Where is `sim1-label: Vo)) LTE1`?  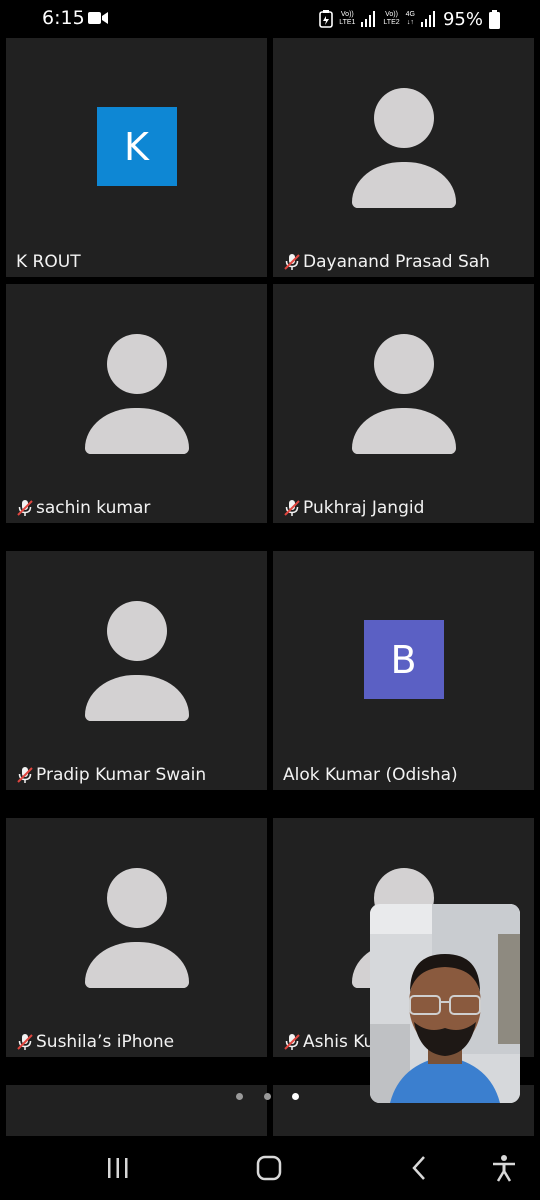
sim1-label: Vo)) LTE1 is located at coordinates (347, 18).